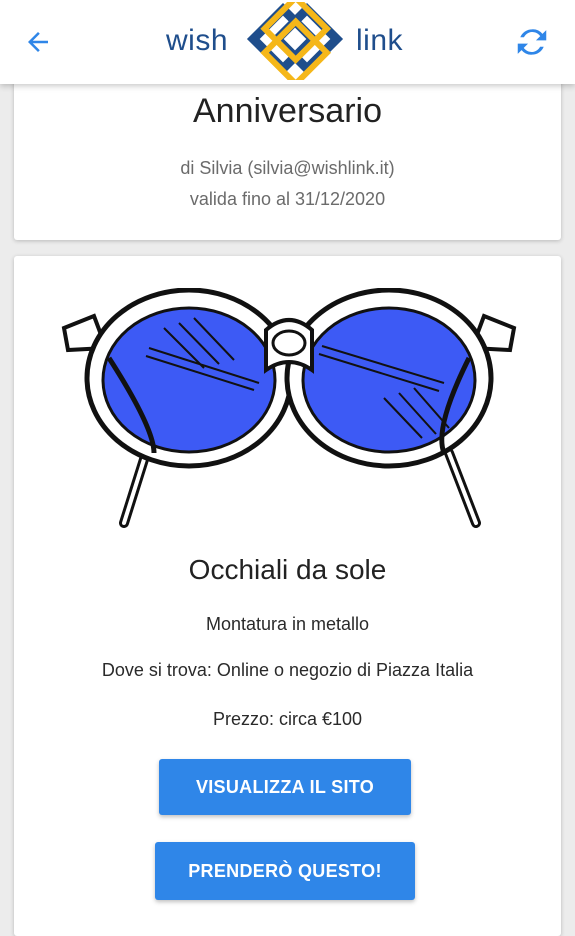 The image size is (575, 936). I want to click on refresh-button, so click(532, 42).